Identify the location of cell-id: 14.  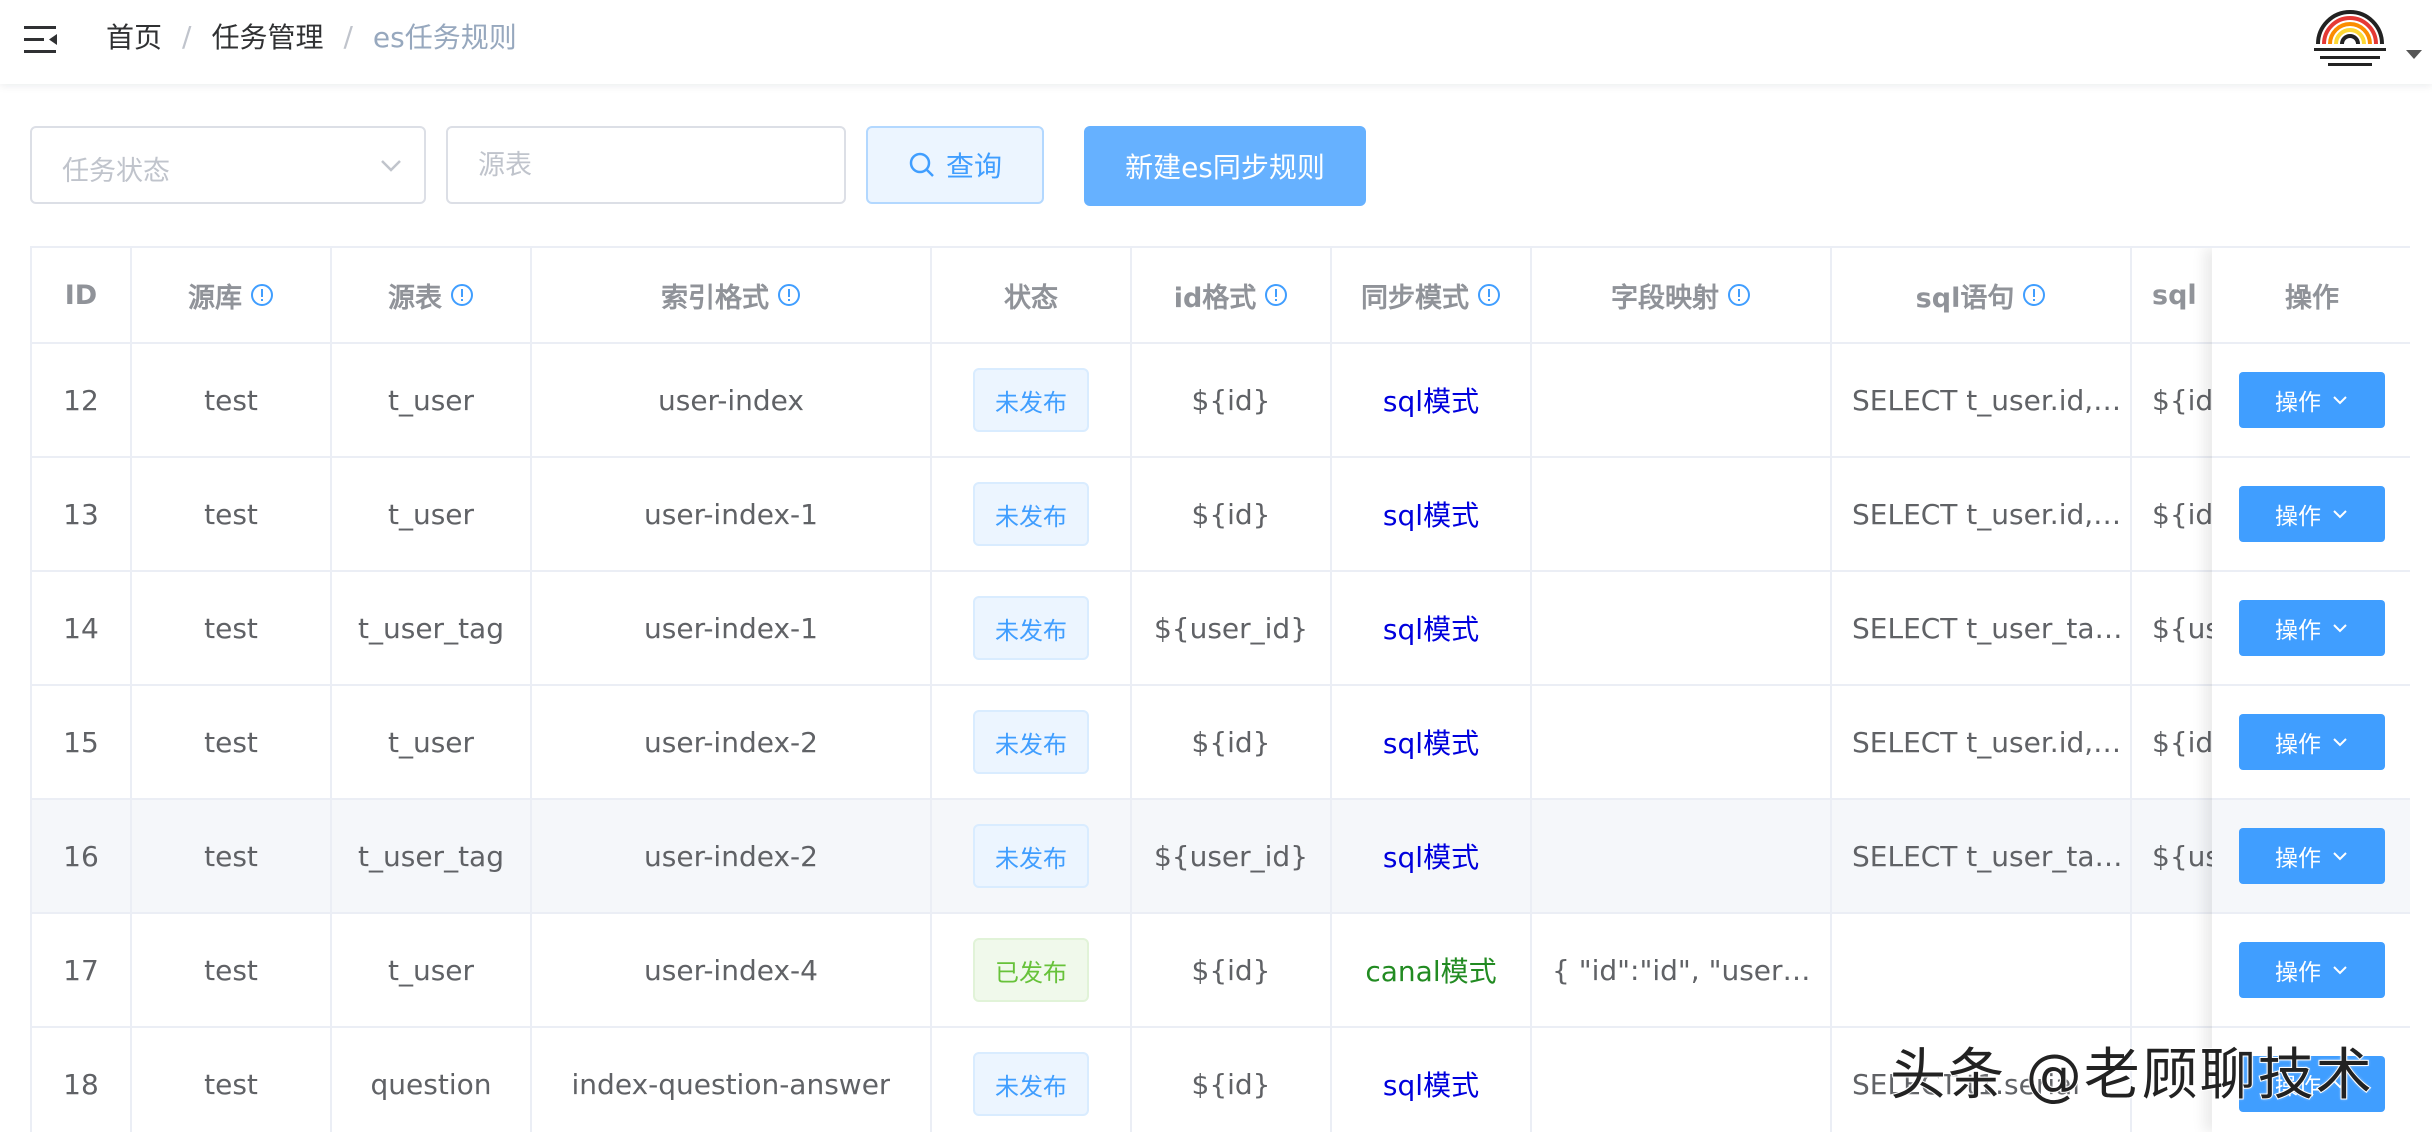
(82, 628).